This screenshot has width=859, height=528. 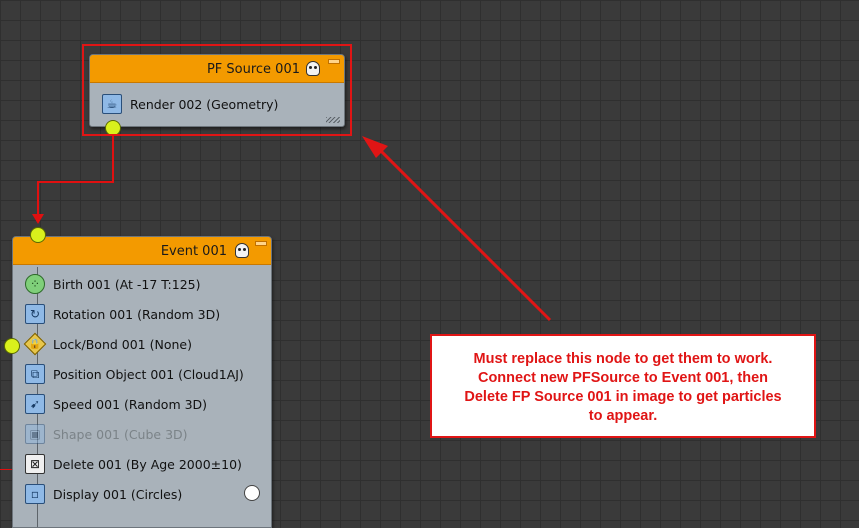 What do you see at coordinates (623, 416) in the screenshot?
I see `callout-line-4: to appear.` at bounding box center [623, 416].